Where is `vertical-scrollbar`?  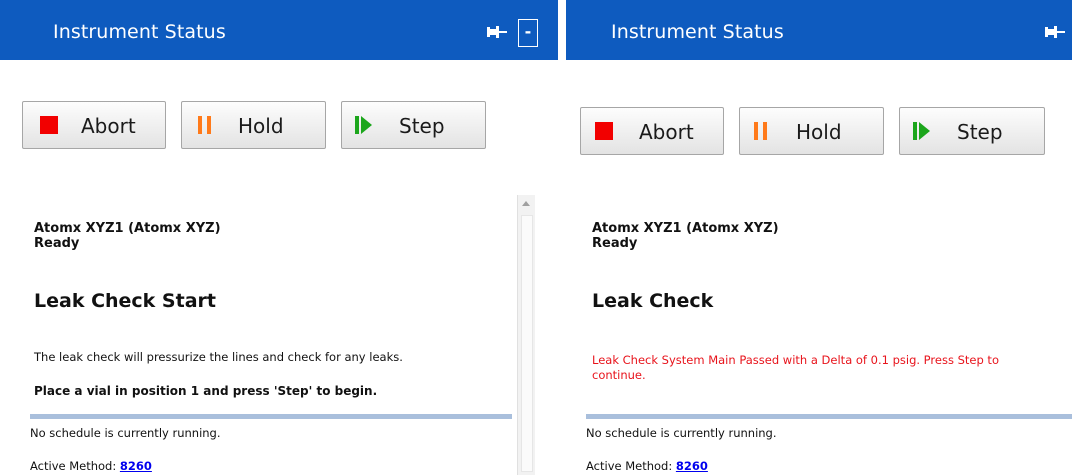
vertical-scrollbar is located at coordinates (526, 335).